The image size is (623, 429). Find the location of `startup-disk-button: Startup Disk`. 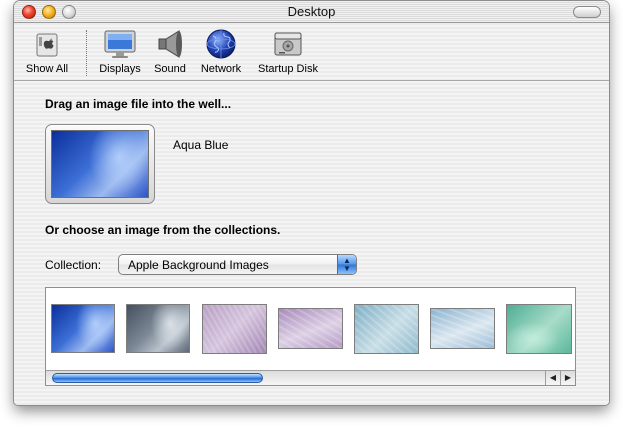

startup-disk-button: Startup Disk is located at coordinates (288, 51).